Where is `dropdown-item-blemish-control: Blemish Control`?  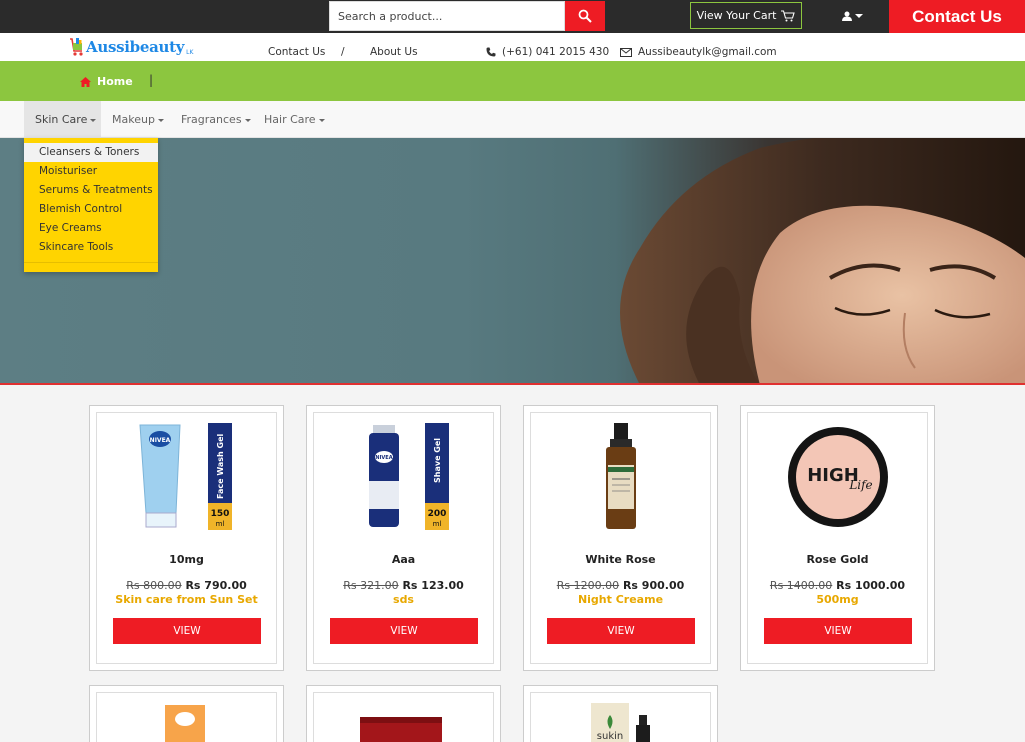
dropdown-item-blemish-control: Blemish Control is located at coordinates (91, 209).